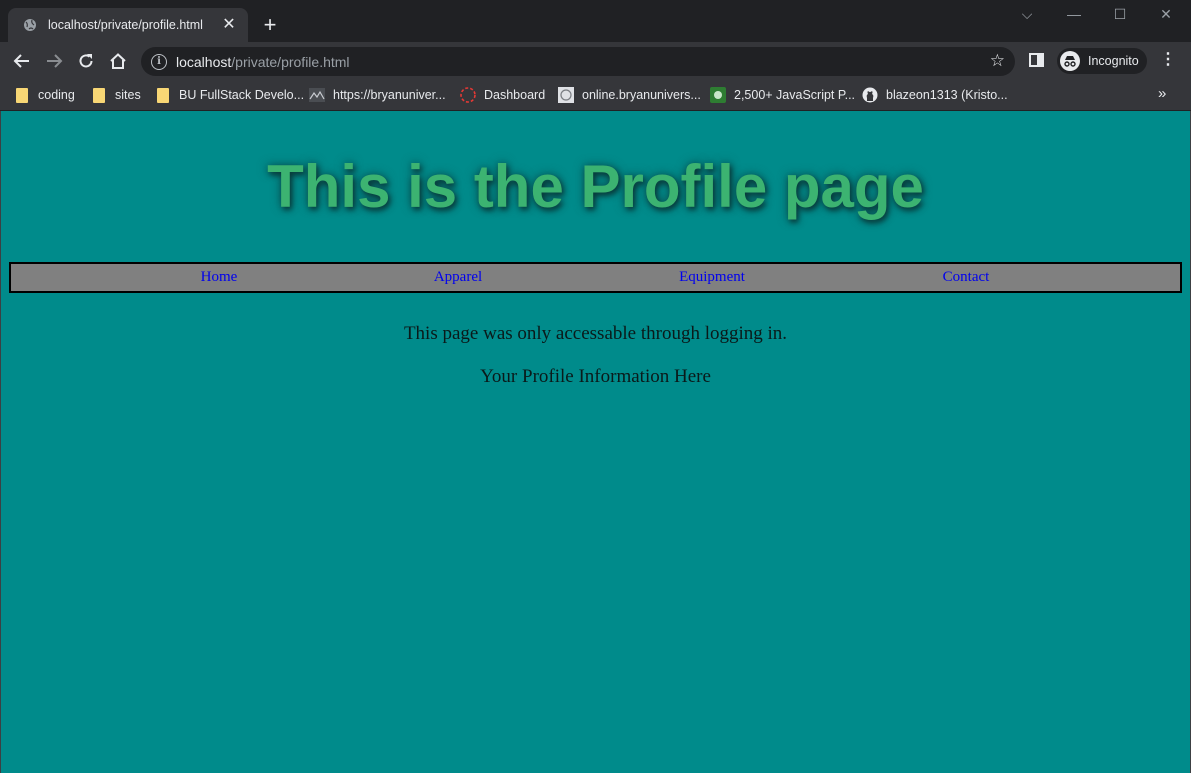  What do you see at coordinates (204, 61) in the screenshot?
I see `url-host: localhost` at bounding box center [204, 61].